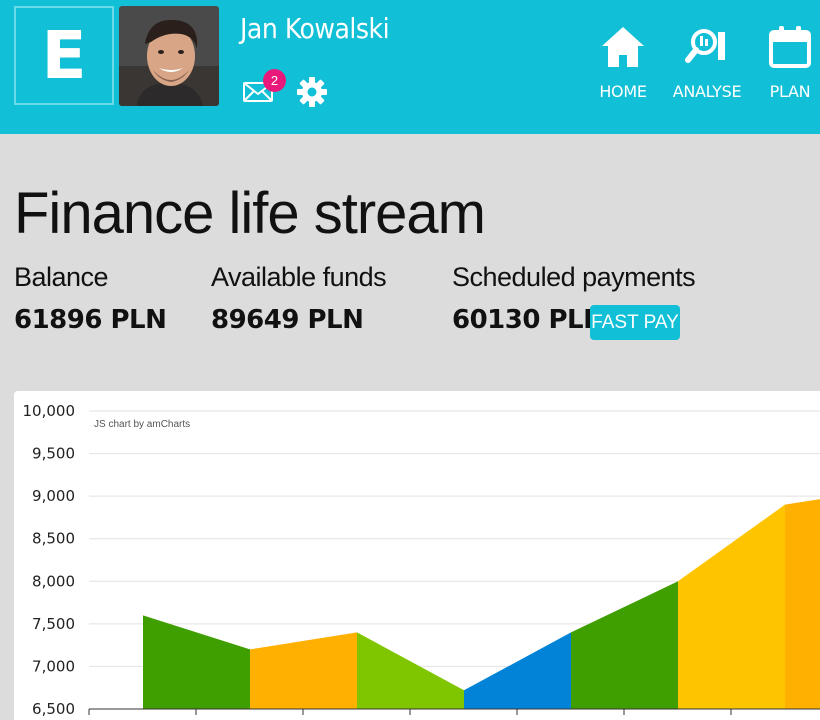  Describe the element at coordinates (53, 581) in the screenshot. I see `y-tick-label: 8,000` at that location.